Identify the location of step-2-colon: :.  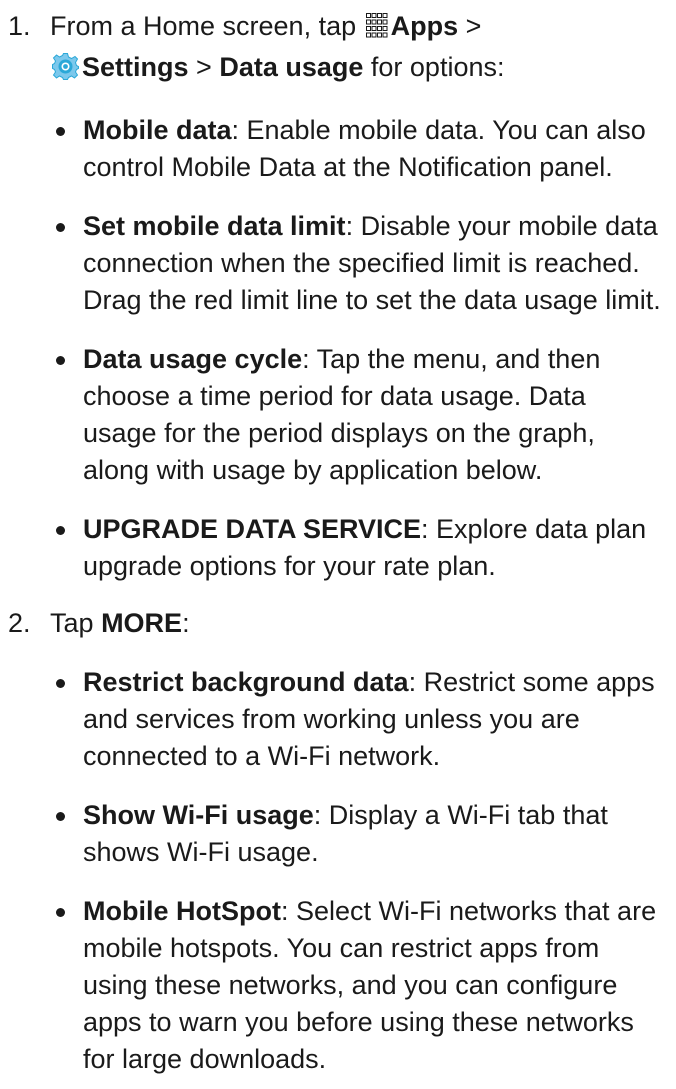
(186, 623).